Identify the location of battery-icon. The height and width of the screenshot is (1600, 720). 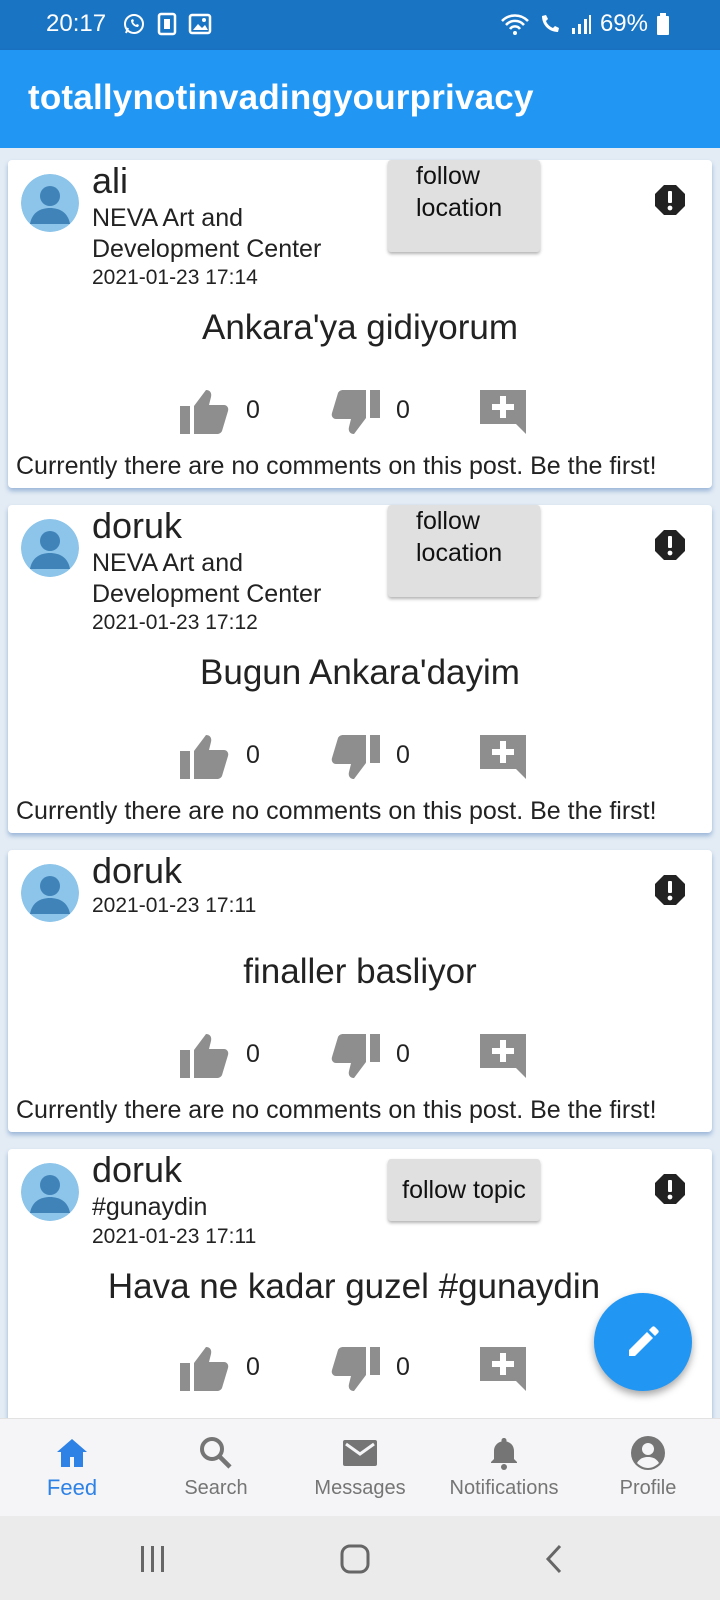
(663, 24).